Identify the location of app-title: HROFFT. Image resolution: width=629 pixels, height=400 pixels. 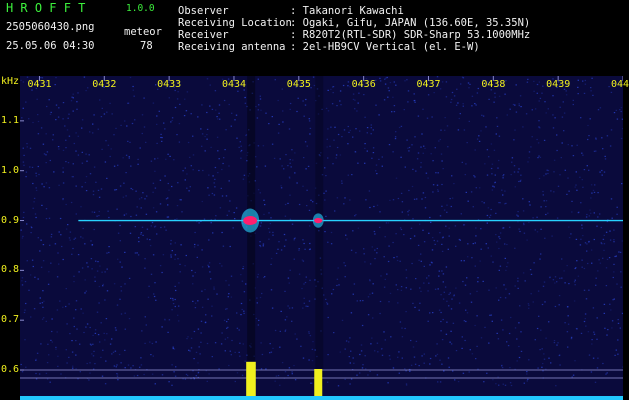
(49, 8).